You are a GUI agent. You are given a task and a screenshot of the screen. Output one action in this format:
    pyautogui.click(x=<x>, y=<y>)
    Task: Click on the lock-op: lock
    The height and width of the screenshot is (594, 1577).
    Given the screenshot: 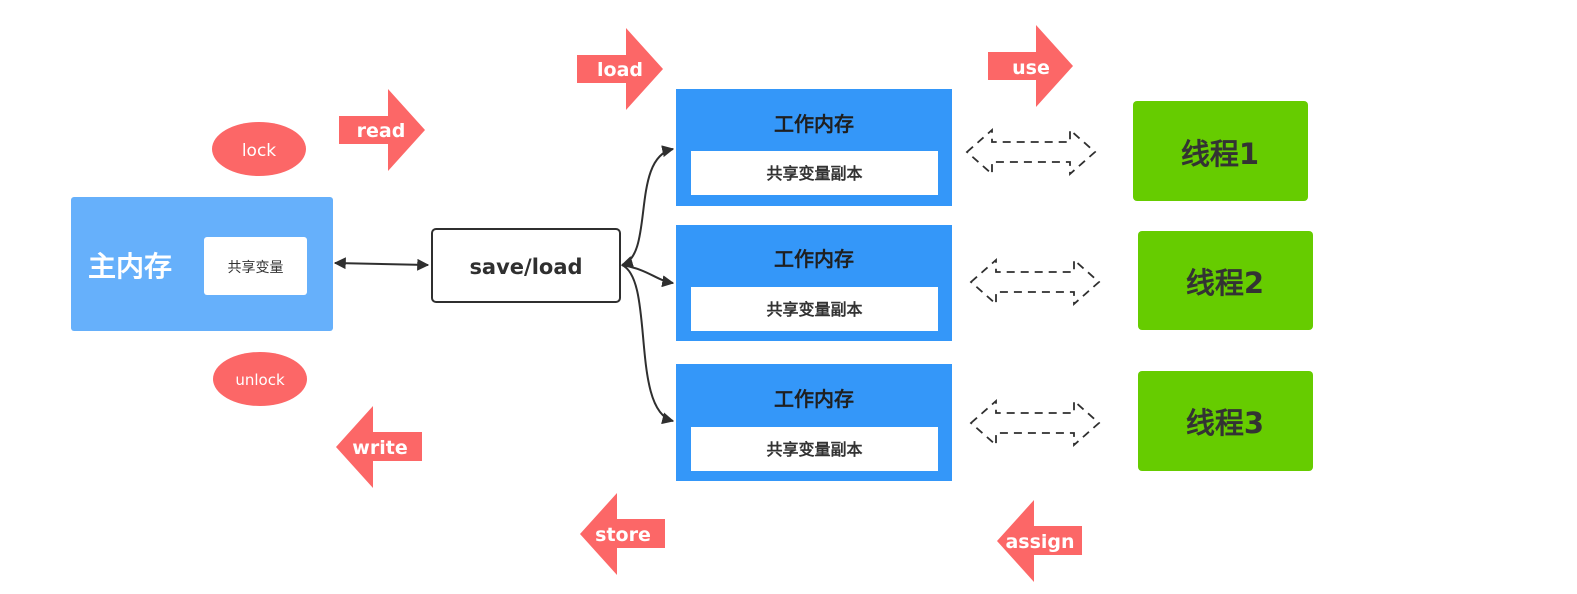 What is the action you would take?
    pyautogui.click(x=259, y=149)
    